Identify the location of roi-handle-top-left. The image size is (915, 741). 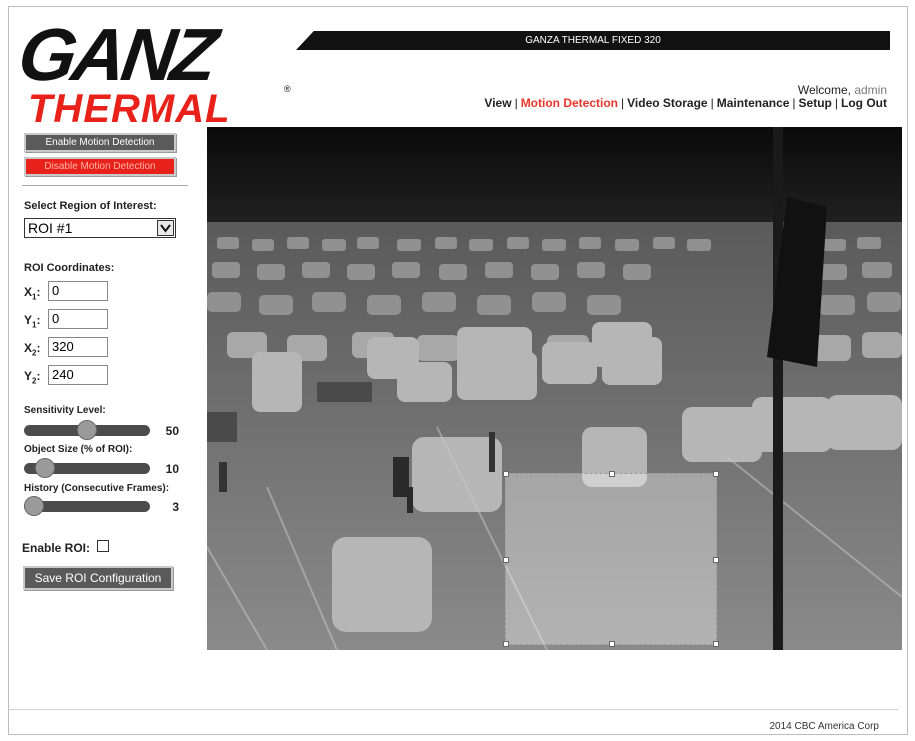
(506, 474).